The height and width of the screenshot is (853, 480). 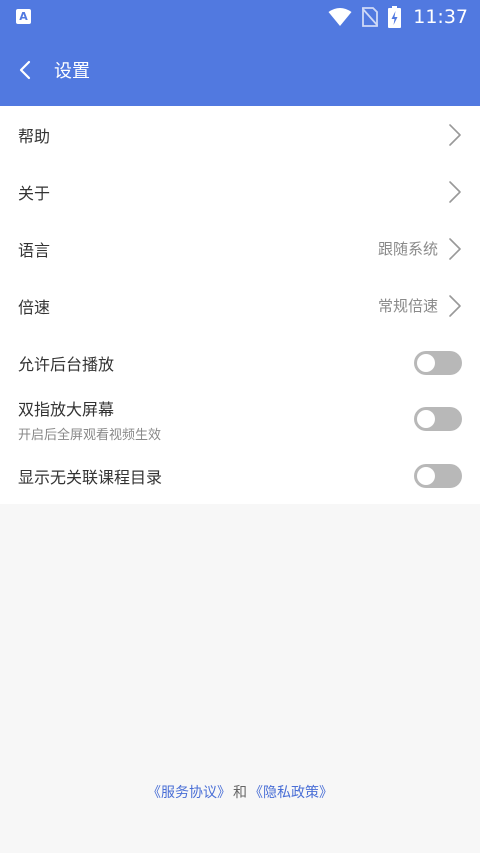 I want to click on footer-links: 《服务协议》和《隐私政策》, so click(x=240, y=792).